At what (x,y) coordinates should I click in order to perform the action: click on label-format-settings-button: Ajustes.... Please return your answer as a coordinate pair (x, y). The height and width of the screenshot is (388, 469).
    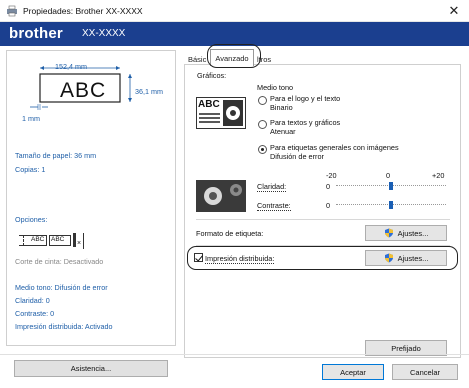
    Looking at the image, I should click on (406, 233).